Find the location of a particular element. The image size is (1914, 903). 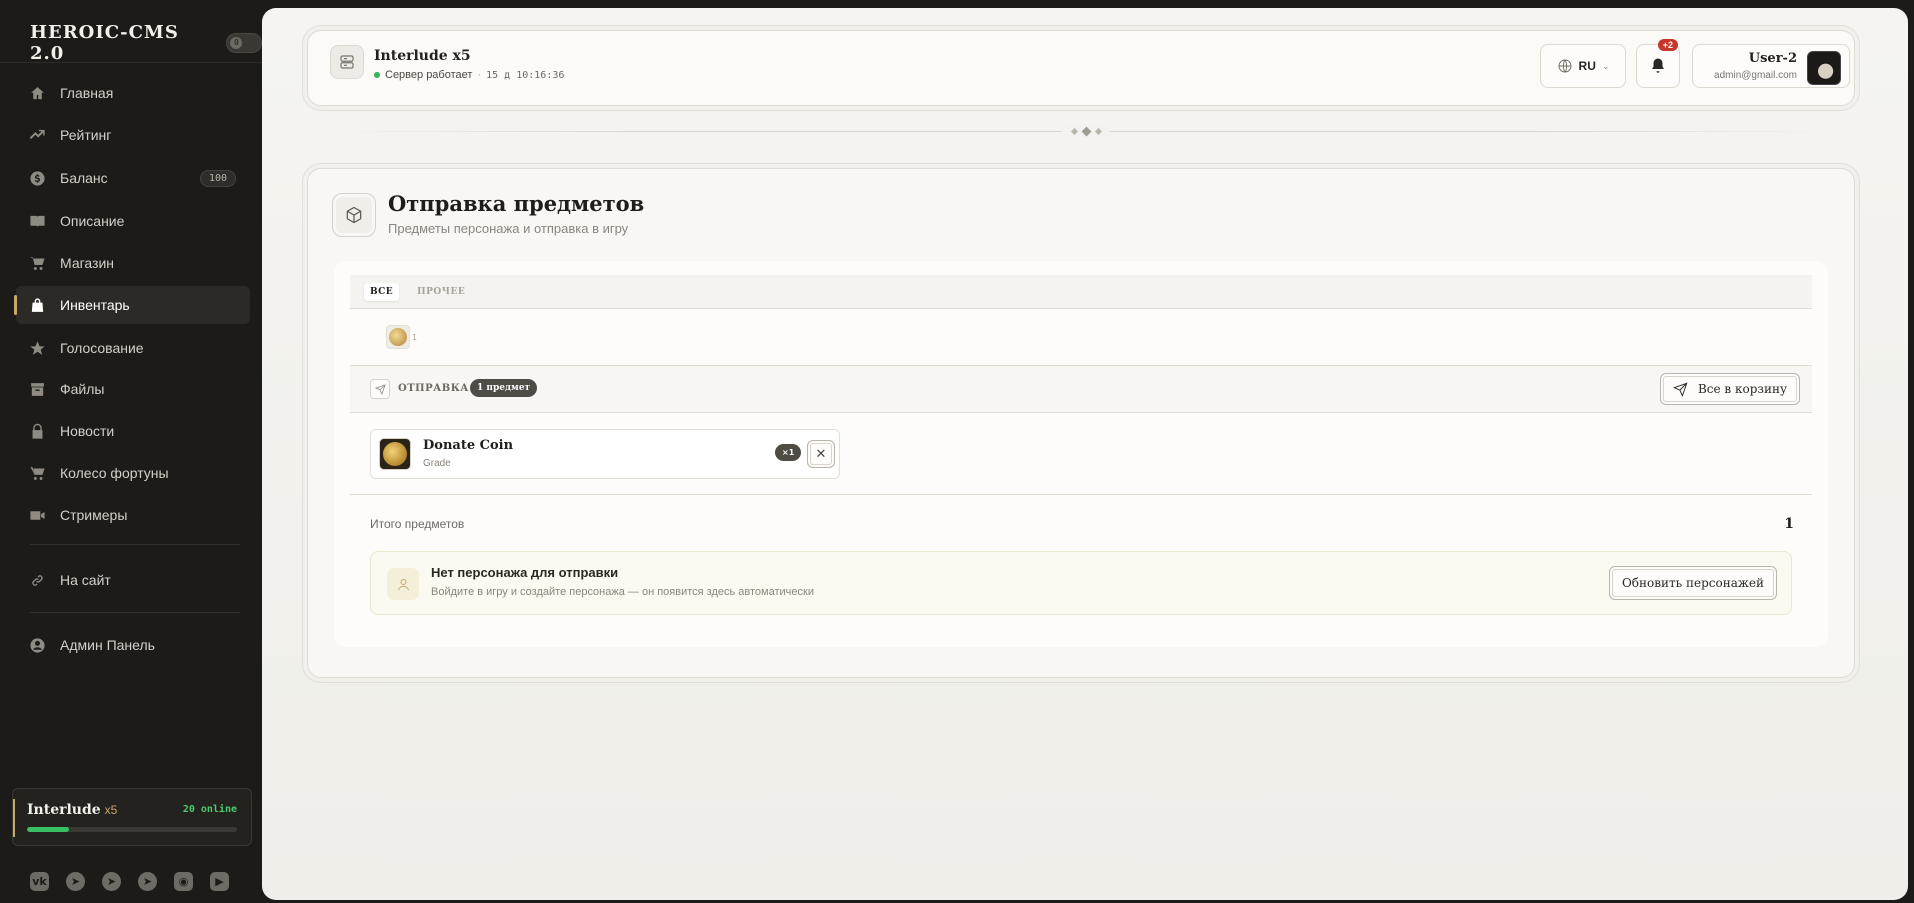

sidebar-item-label: Админ Панель is located at coordinates (107, 645).